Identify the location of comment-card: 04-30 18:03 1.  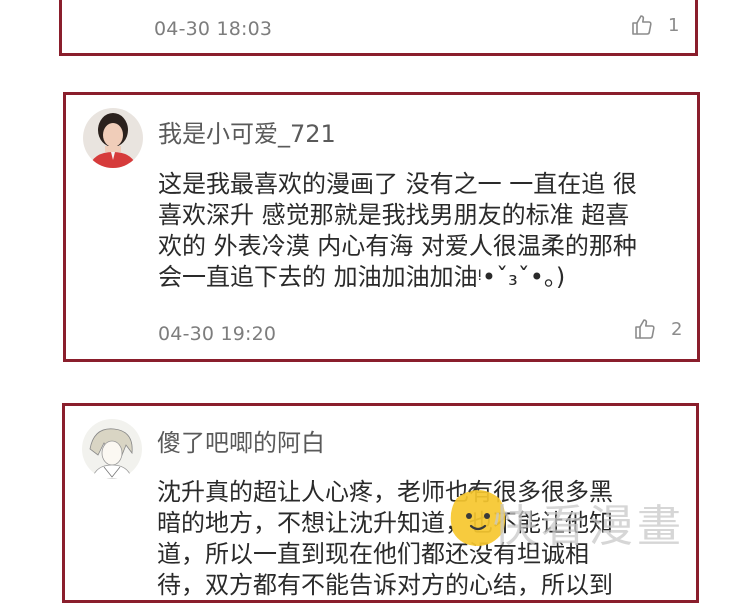
(378, 28).